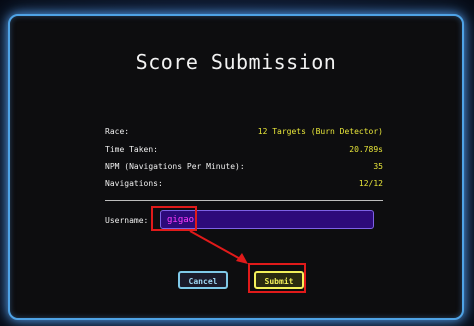 This screenshot has width=474, height=326. Describe the element at coordinates (131, 149) in the screenshot. I see `stat-label: Time Taken:` at that location.